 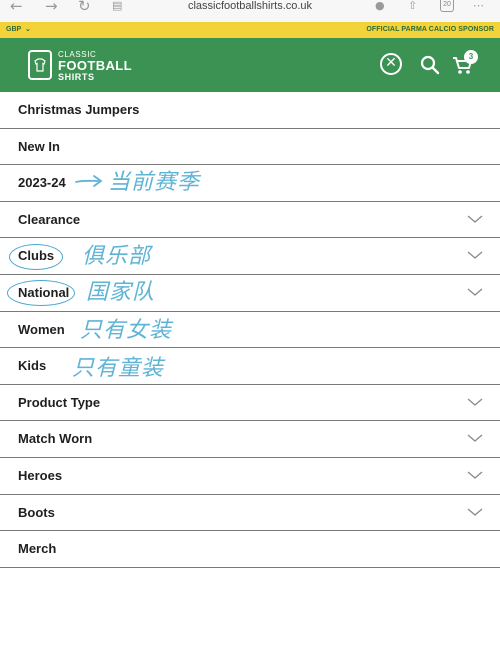 I want to click on annotation-arrow-icon, so click(x=89, y=181).